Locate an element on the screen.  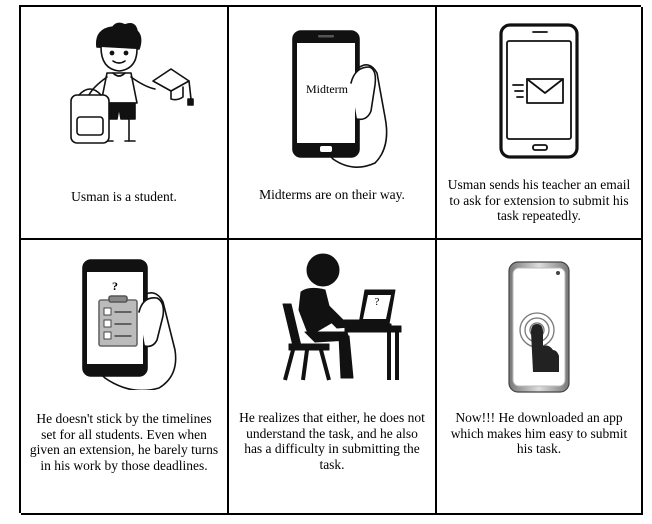
panel-1-caption: Usman is a student. is located at coordinates (124, 196).